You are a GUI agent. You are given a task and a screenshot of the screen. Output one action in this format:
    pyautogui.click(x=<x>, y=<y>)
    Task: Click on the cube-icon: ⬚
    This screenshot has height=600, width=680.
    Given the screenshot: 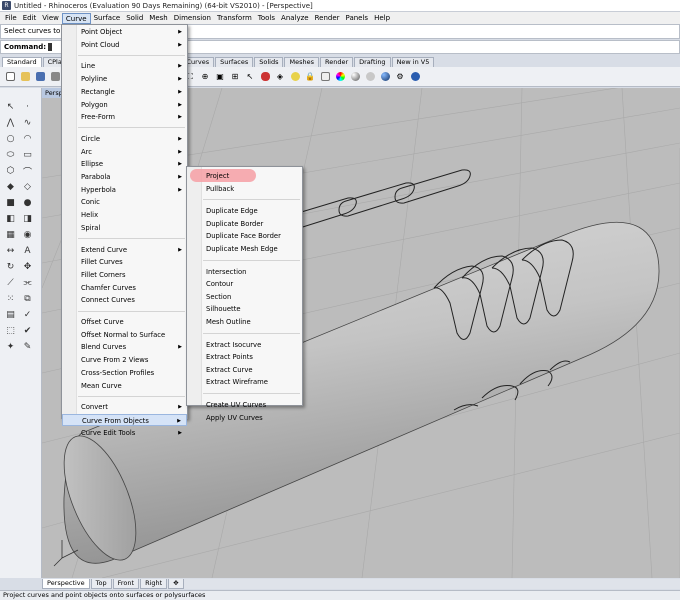 What is the action you would take?
    pyautogui.click(x=10, y=331)
    